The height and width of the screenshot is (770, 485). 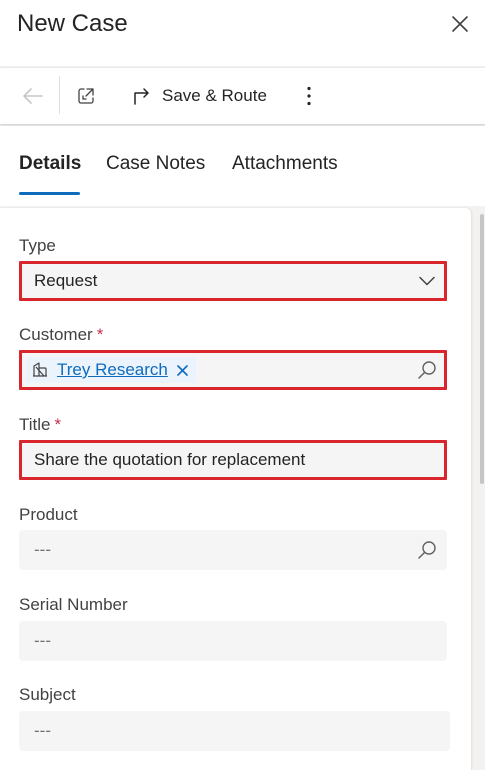 I want to click on serial-number-label: Serial Number, so click(x=73, y=605).